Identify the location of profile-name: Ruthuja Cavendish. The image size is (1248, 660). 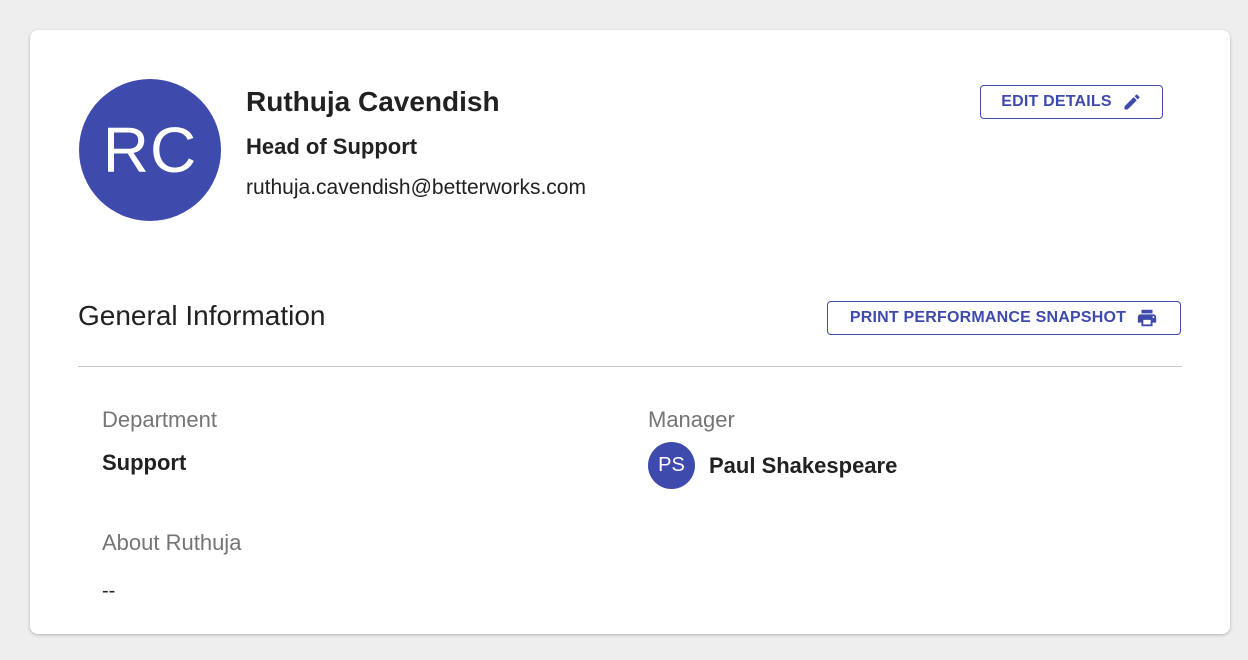
(373, 101).